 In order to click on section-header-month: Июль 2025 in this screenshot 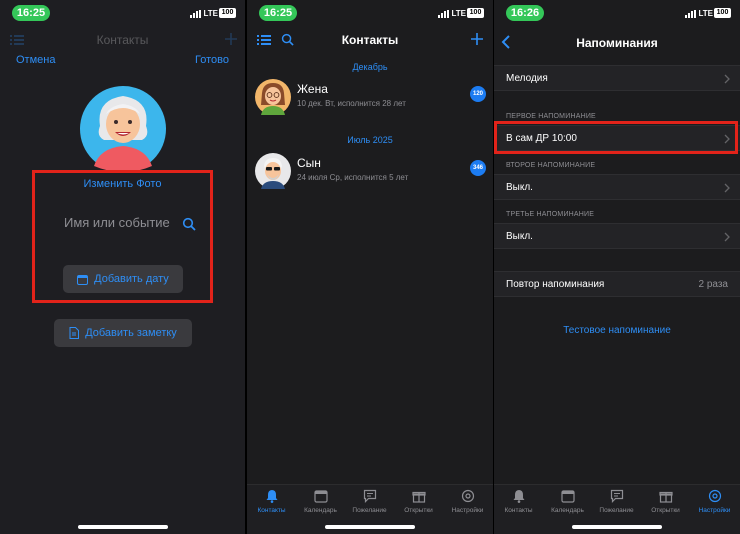, I will do `click(370, 140)`.